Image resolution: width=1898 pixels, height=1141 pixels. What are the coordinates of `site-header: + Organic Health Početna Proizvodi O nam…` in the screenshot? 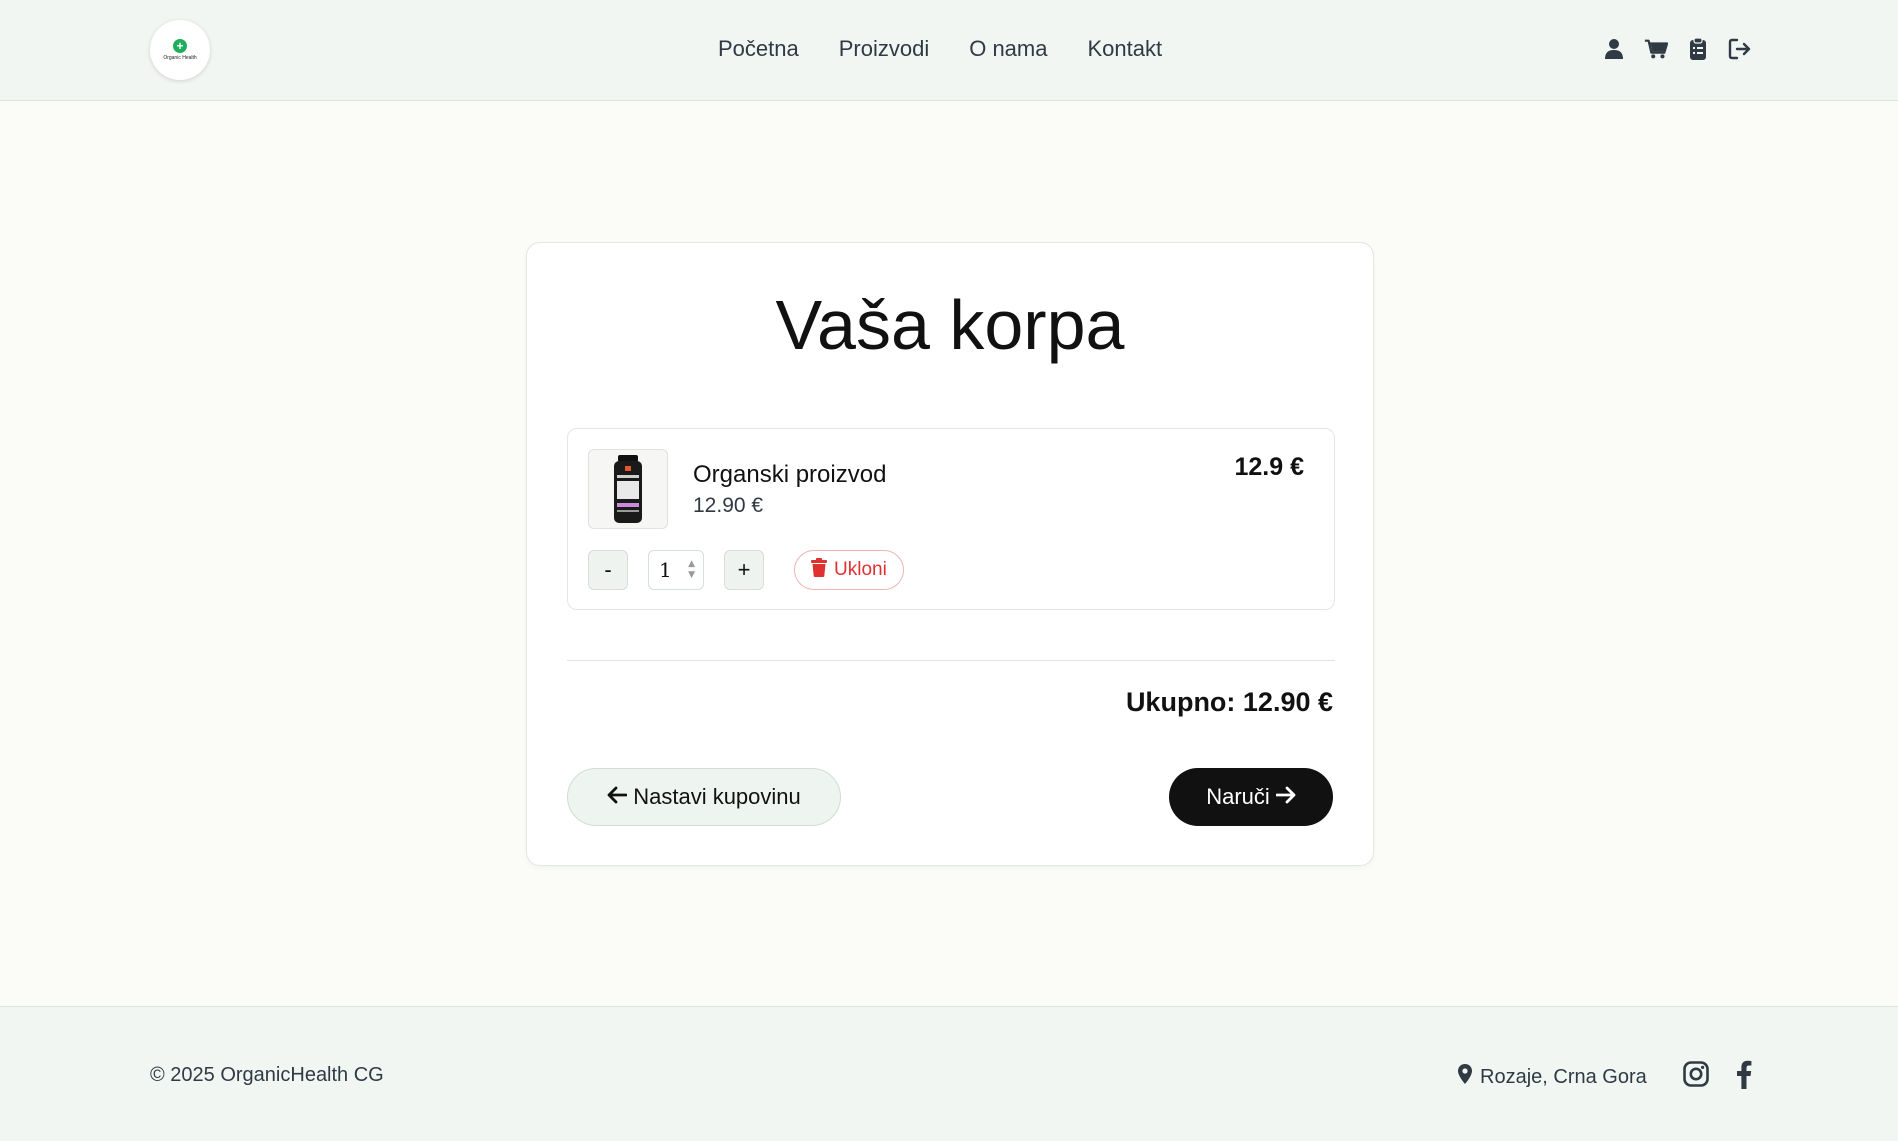 It's located at (949, 50).